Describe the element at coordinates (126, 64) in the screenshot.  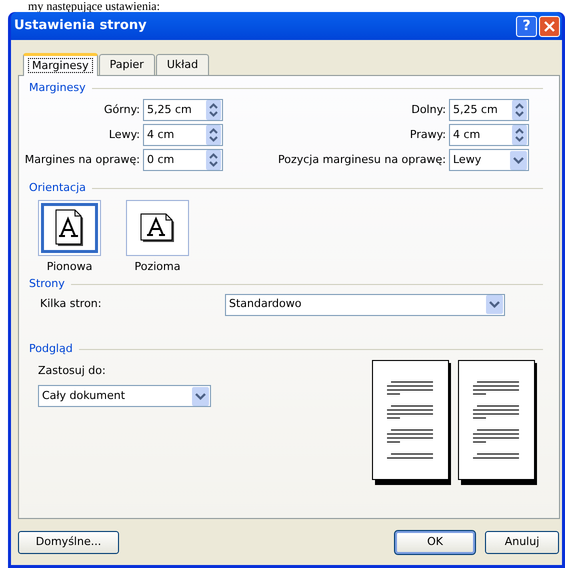
I see `tab: Papier` at that location.